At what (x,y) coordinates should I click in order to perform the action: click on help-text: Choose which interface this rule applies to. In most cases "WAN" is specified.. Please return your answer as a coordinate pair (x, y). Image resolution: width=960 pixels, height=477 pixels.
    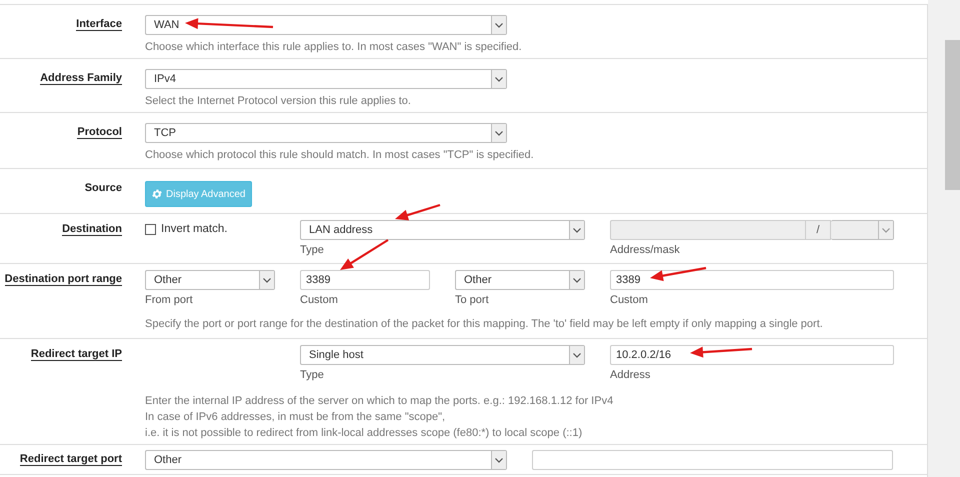
    Looking at the image, I should click on (334, 47).